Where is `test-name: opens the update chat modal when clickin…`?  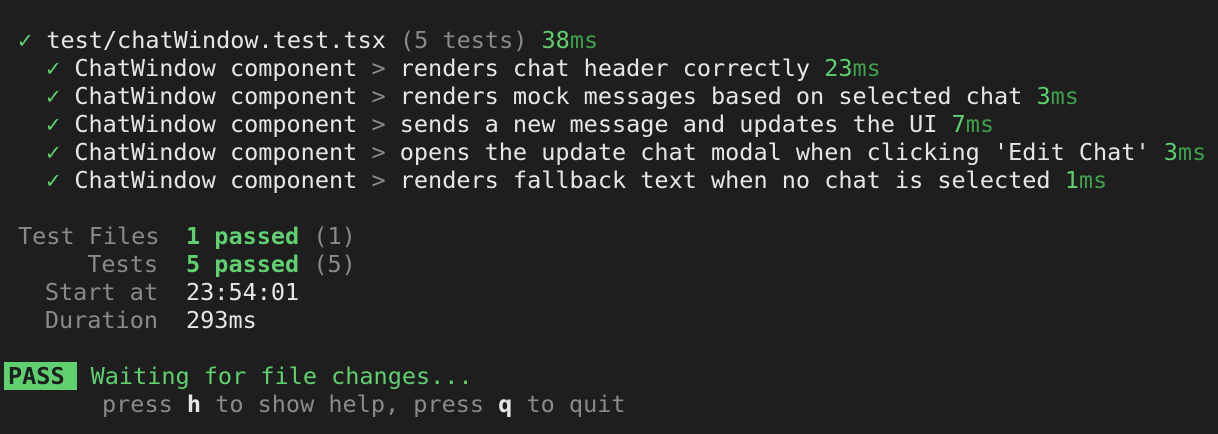 test-name: opens the update chat modal when clickin… is located at coordinates (774, 152).